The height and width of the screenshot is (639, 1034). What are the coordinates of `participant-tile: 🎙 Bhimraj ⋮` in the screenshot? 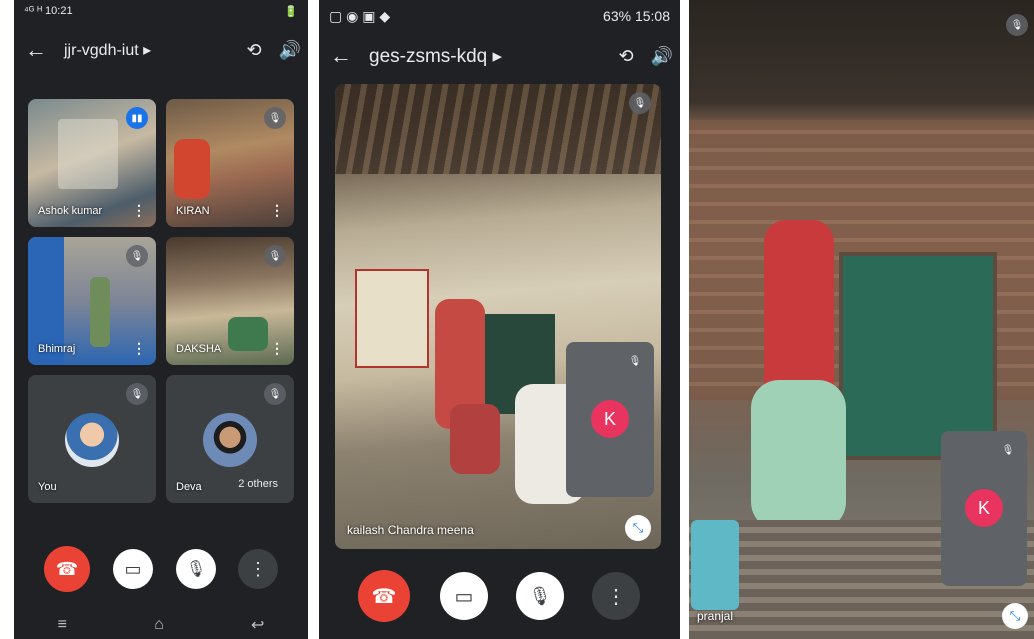 It's located at (92, 301).